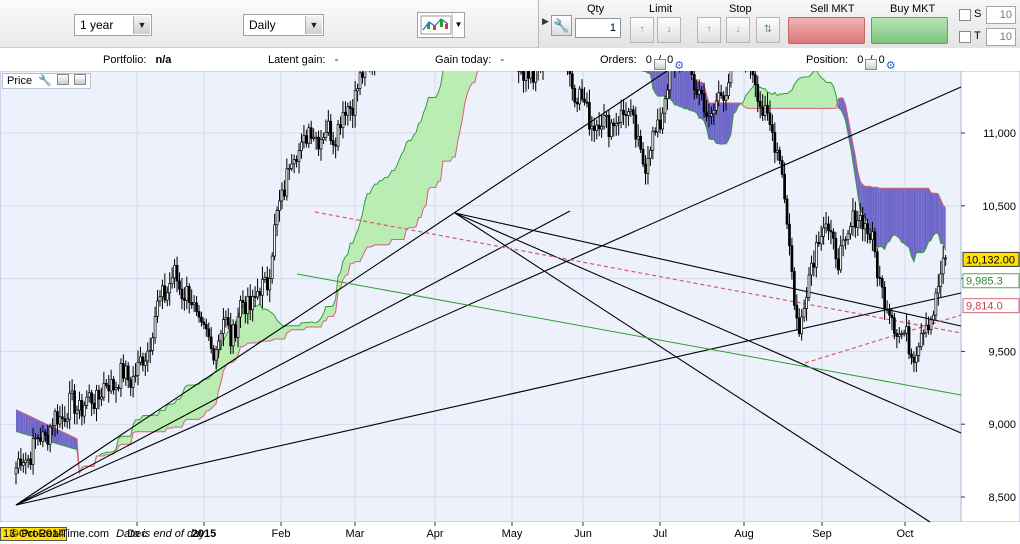 This screenshot has width=1020, height=544. Describe the element at coordinates (1001, 15) in the screenshot. I see `stop-loss-input: 10` at that location.